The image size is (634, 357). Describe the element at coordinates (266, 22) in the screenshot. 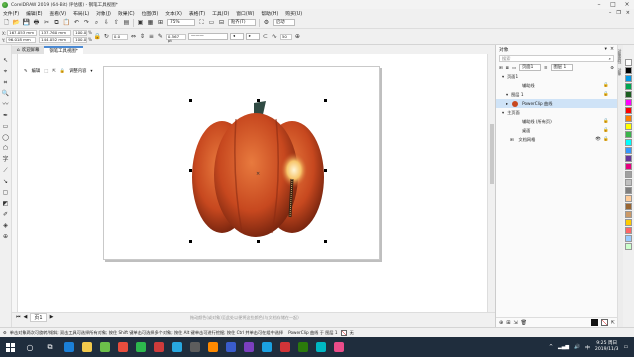

I see `options-gear-icon: ⚙` at that location.